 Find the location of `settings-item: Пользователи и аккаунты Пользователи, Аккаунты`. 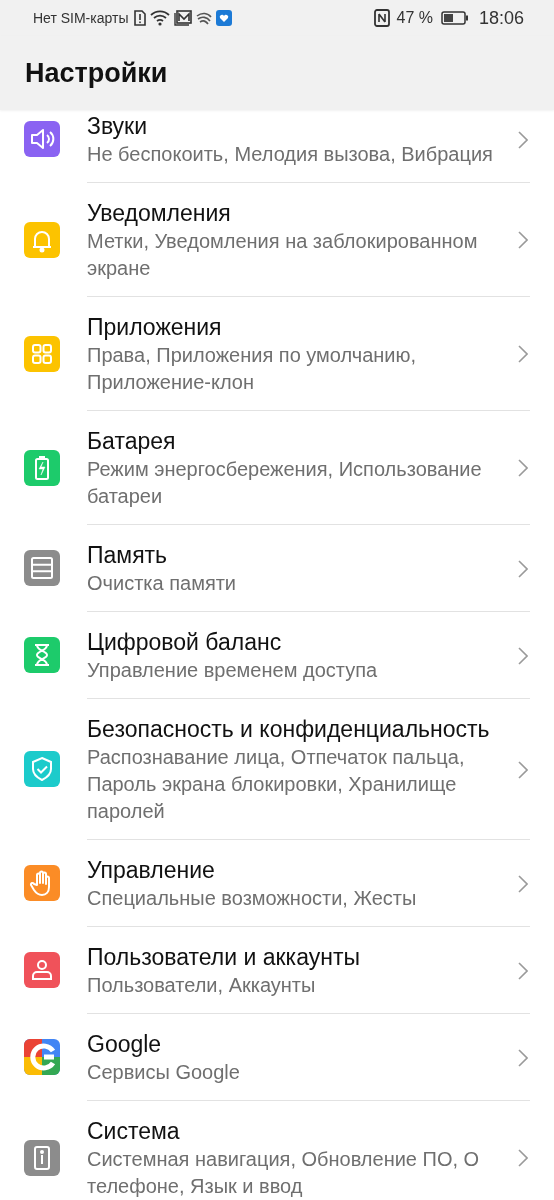

settings-item: Пользователи и аккаунты Пользователи, Аккаунты is located at coordinates (308, 970).